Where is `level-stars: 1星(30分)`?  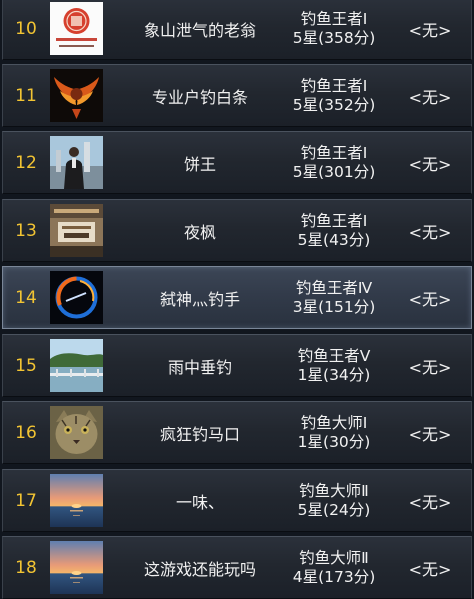 level-stars: 1星(30分) is located at coordinates (334, 441).